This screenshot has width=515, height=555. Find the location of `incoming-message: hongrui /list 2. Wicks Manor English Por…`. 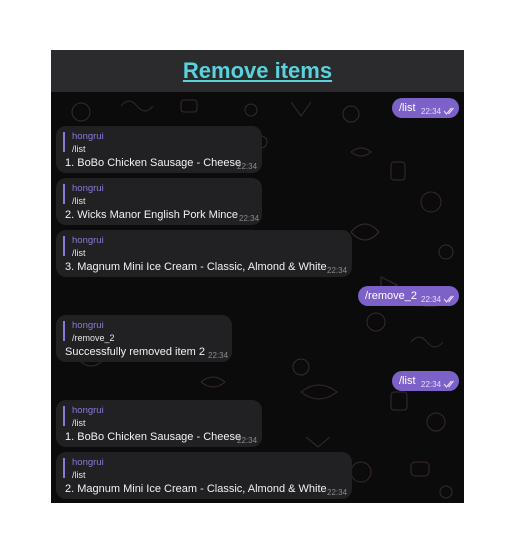

incoming-message: hongrui /list 2. Wicks Manor English Por… is located at coordinates (159, 201).